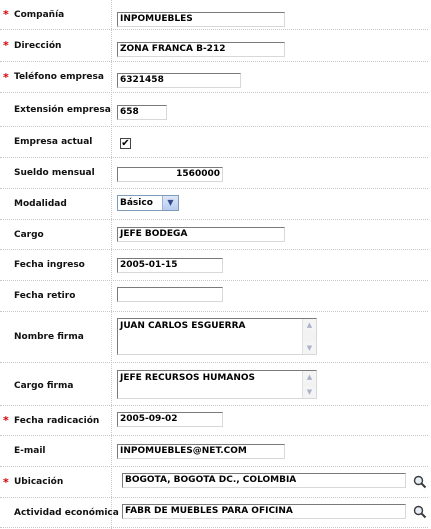  What do you see at coordinates (309, 336) in the screenshot?
I see `nombre-firma-scrollbar: ▲ ▼` at bounding box center [309, 336].